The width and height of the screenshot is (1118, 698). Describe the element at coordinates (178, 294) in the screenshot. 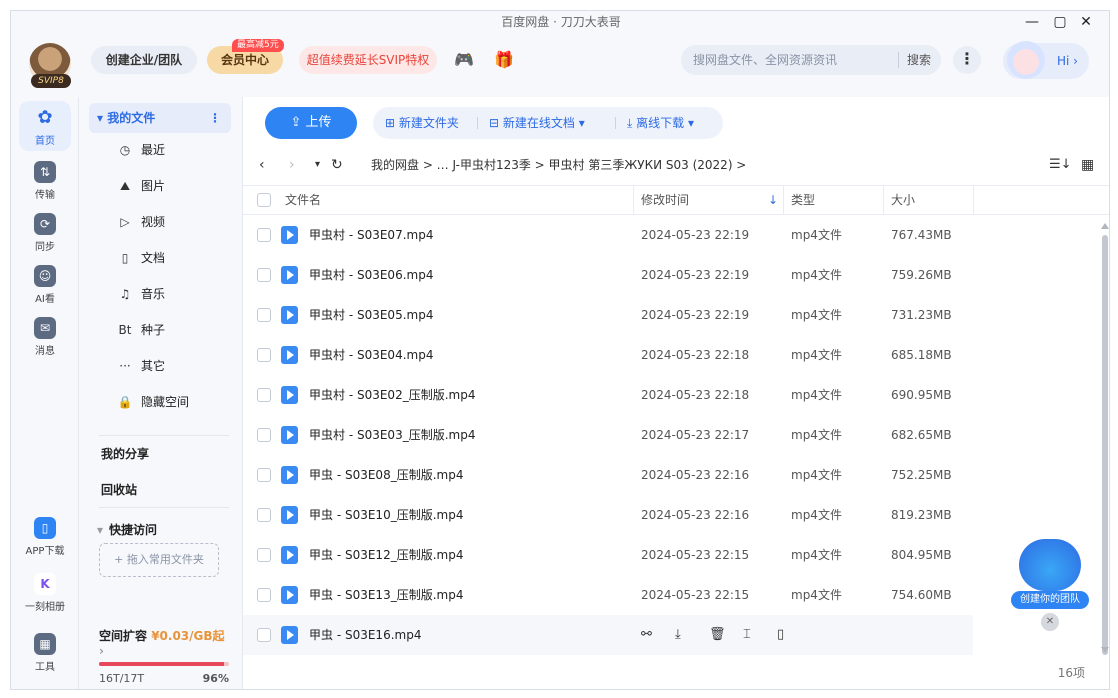

I see `sidebar-item-4: ♫ 音乐` at that location.